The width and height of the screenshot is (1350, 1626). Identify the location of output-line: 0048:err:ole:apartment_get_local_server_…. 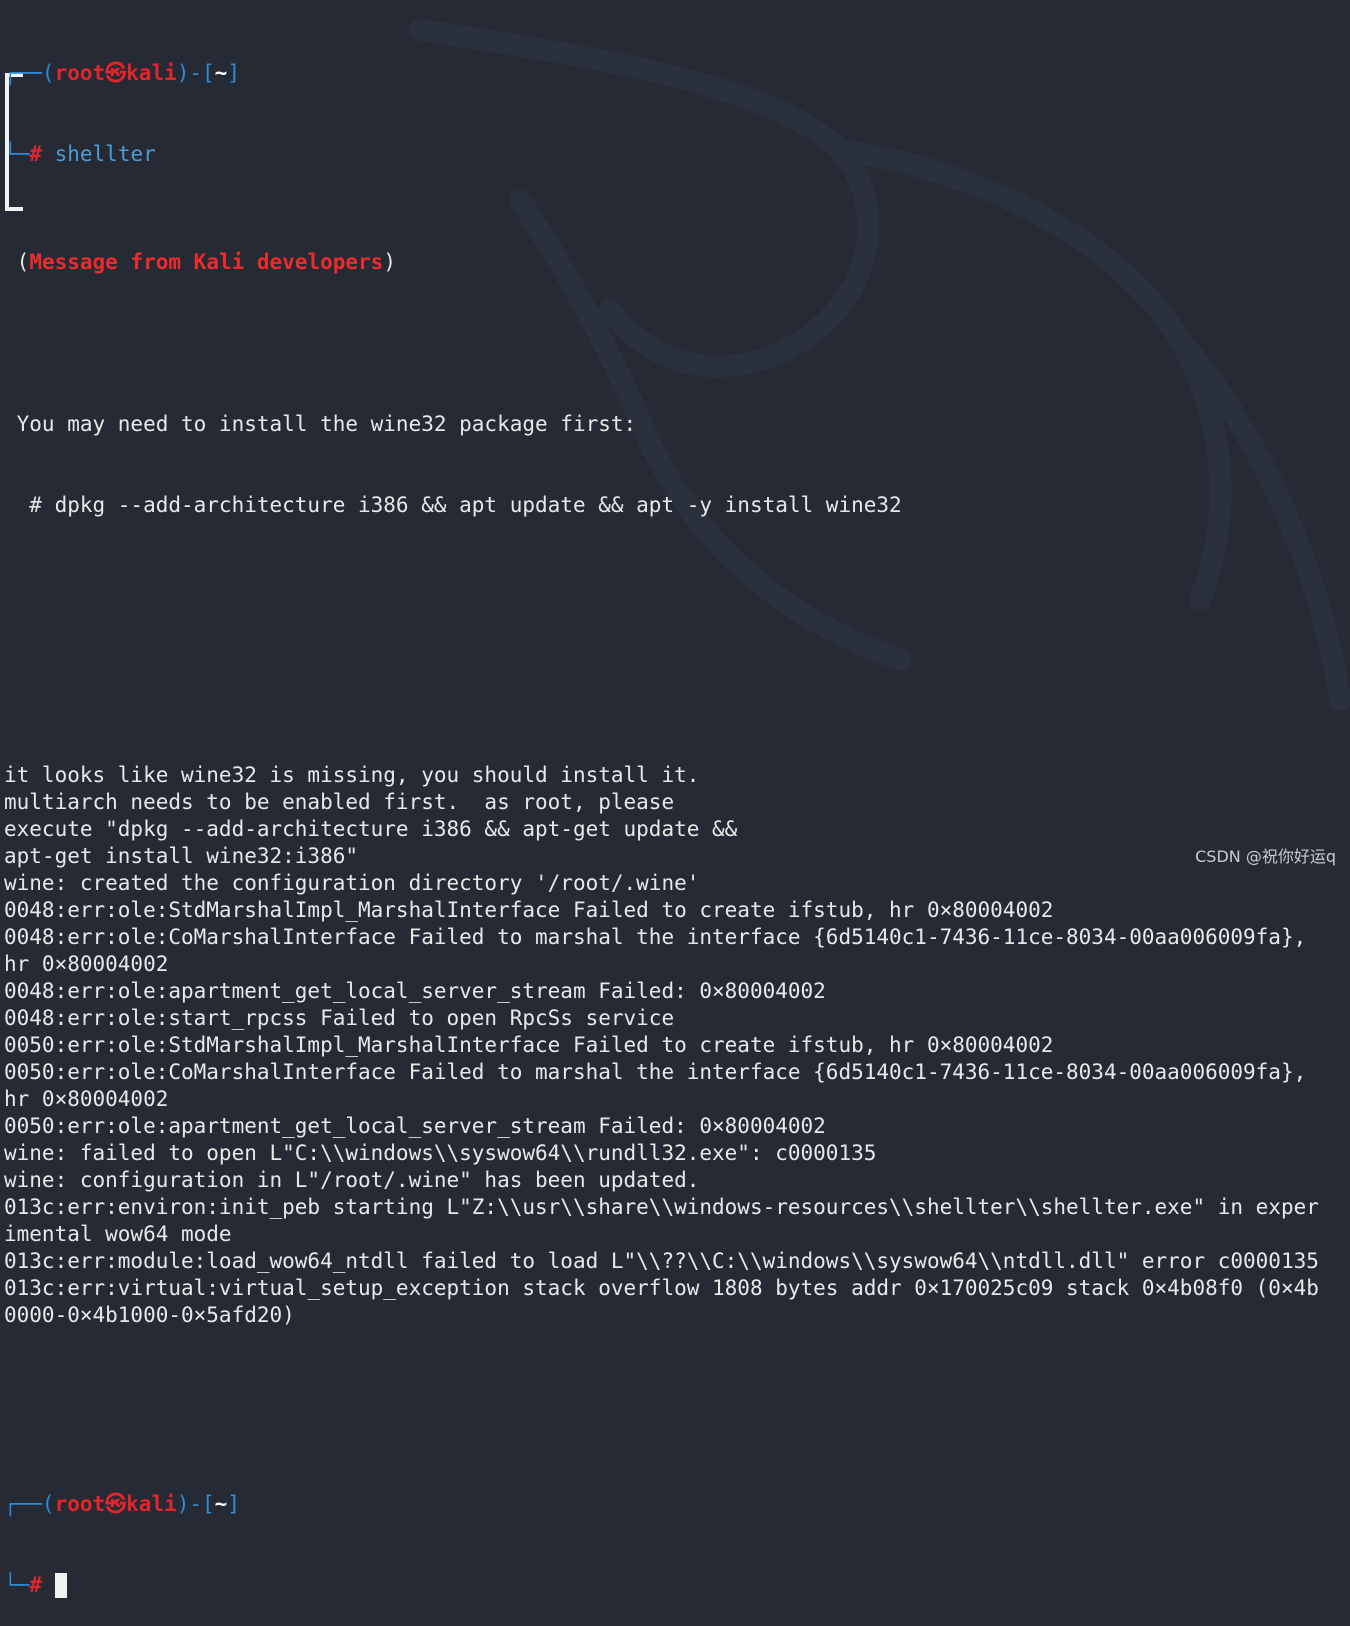
(415, 991).